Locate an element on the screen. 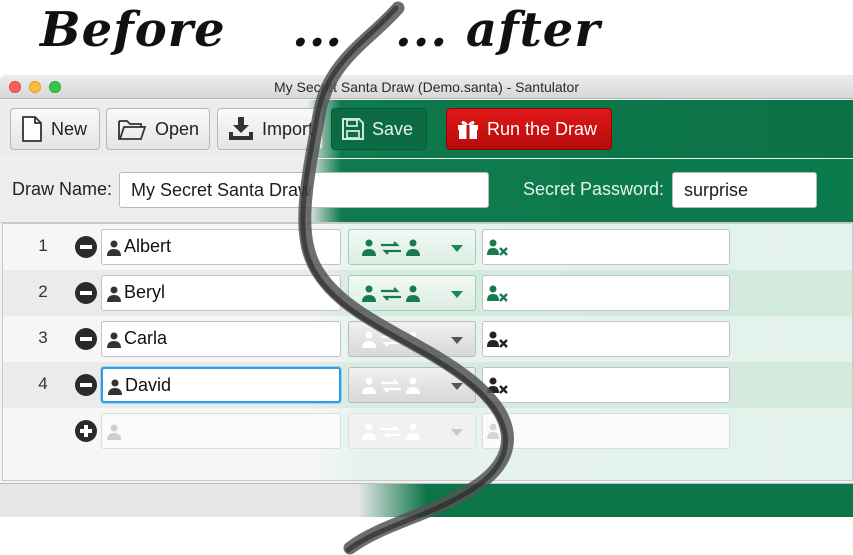 The image size is (853, 555). participant-name: Beryl is located at coordinates (145, 292).